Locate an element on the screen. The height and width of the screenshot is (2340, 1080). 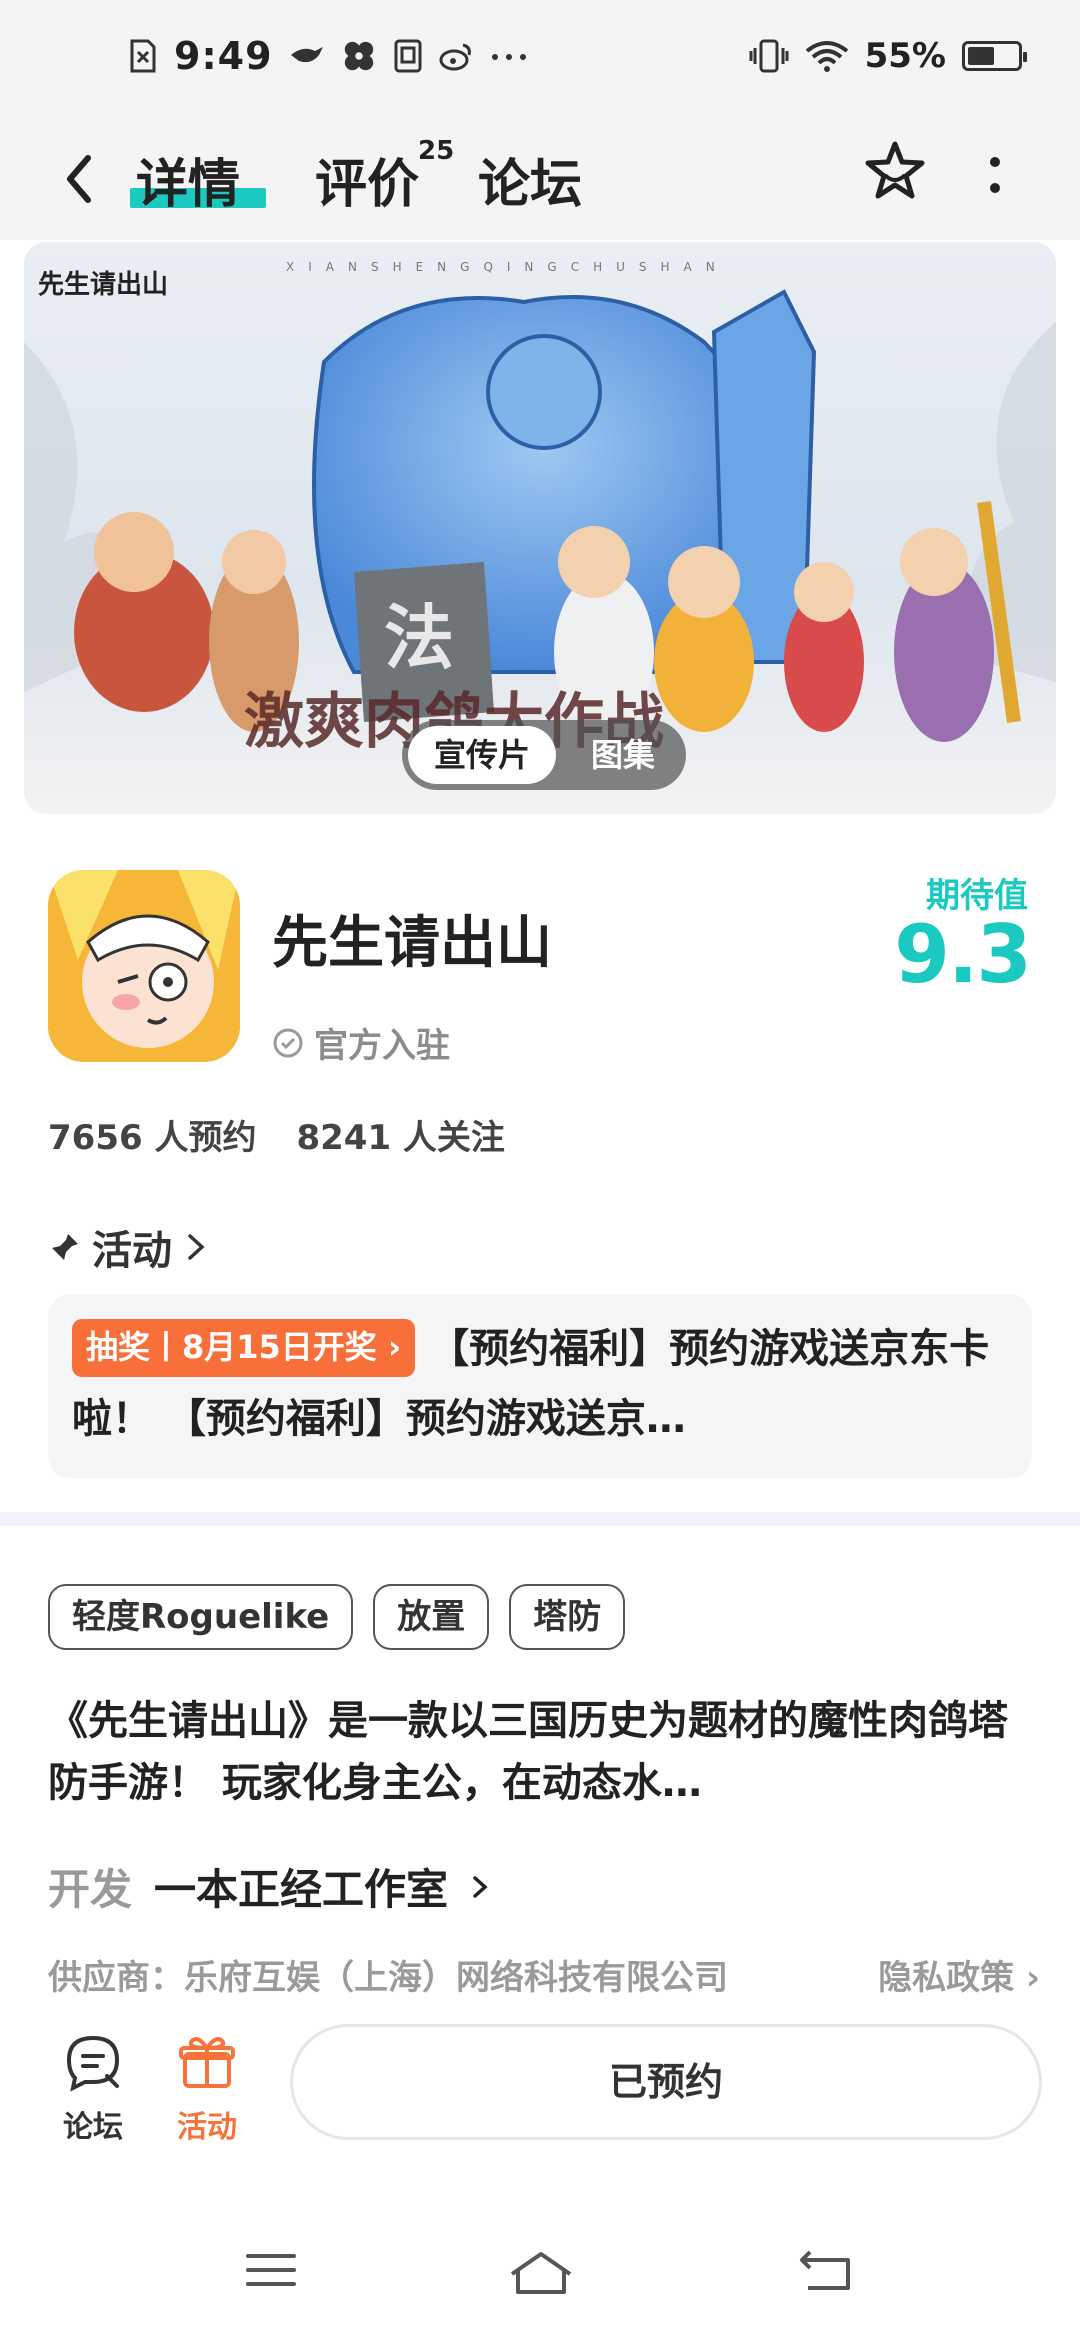
bottom-action-bar: 论坛 活动 已预约 is located at coordinates (540, 2090).